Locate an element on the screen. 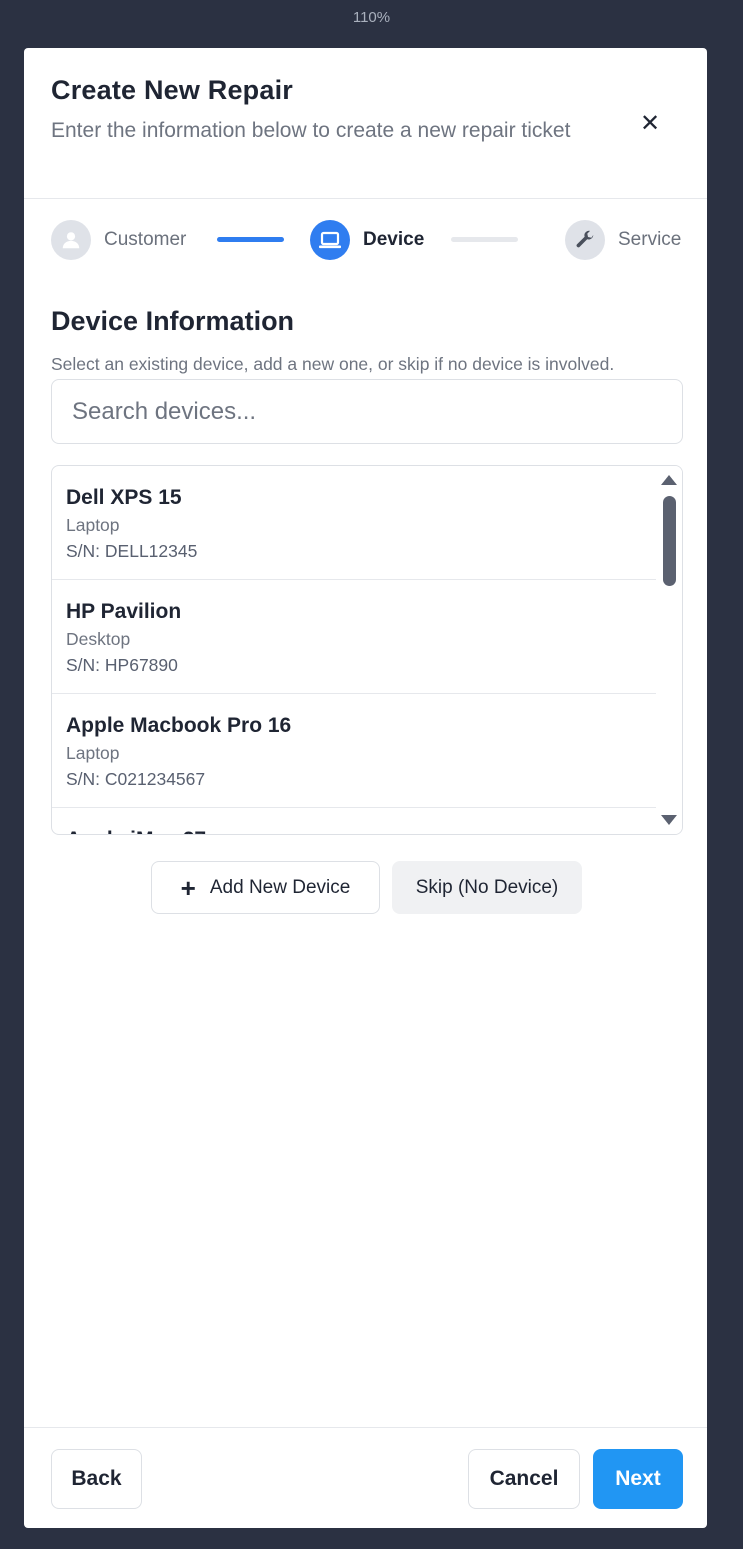  next-button: Next is located at coordinates (638, 1479).